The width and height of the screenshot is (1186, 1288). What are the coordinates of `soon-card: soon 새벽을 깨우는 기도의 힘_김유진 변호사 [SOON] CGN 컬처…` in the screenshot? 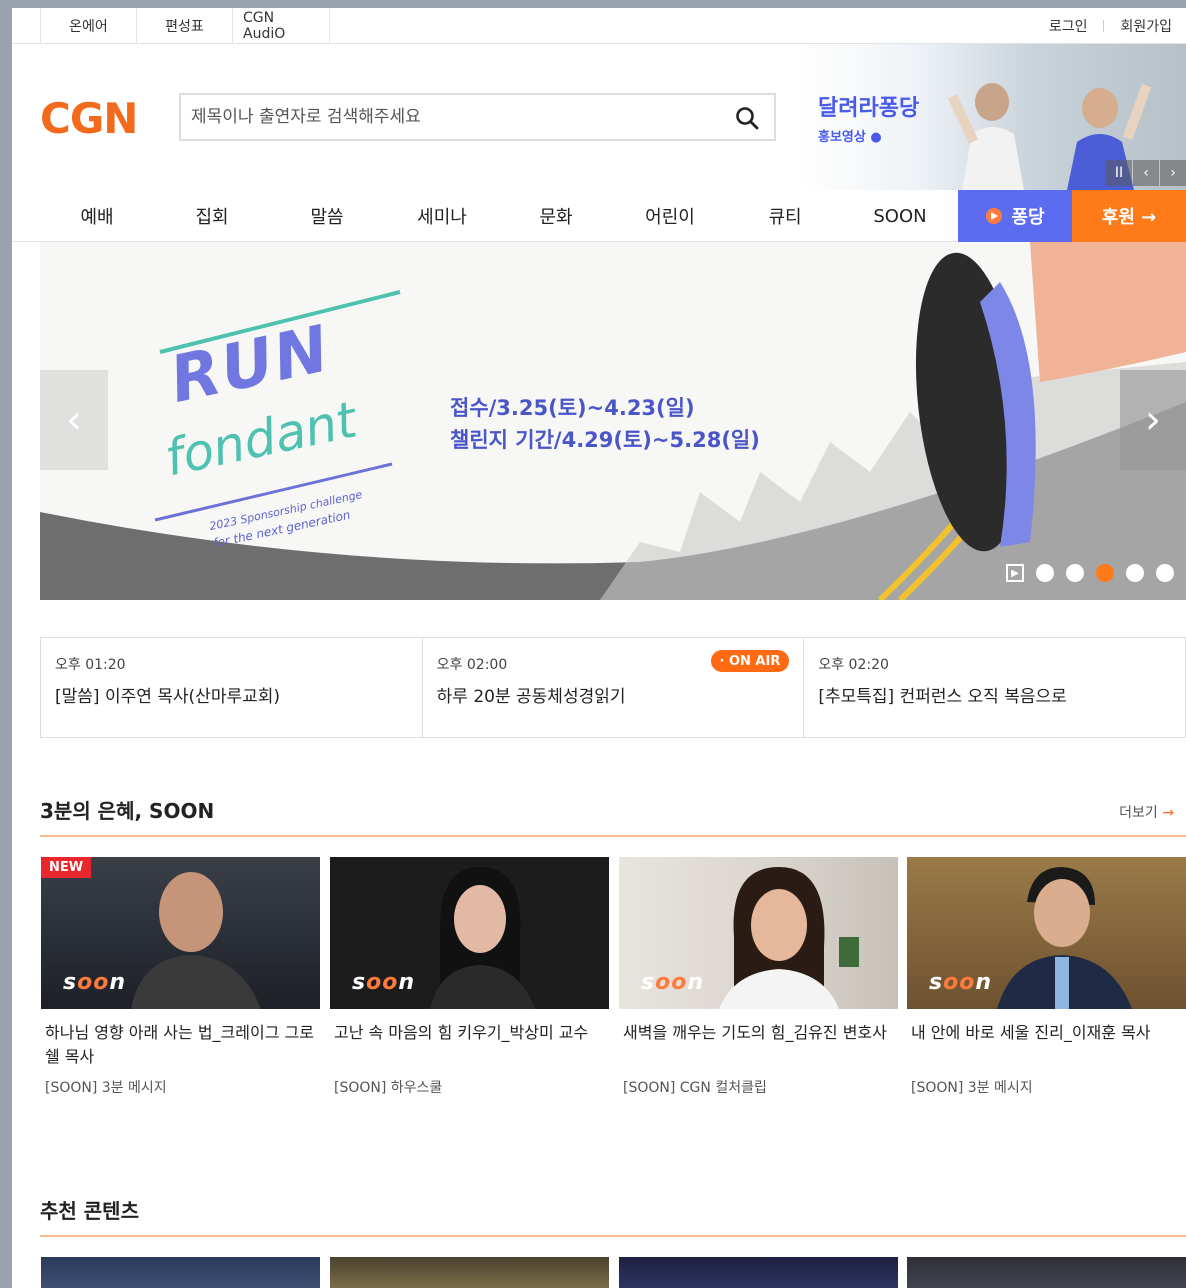 It's located at (758, 977).